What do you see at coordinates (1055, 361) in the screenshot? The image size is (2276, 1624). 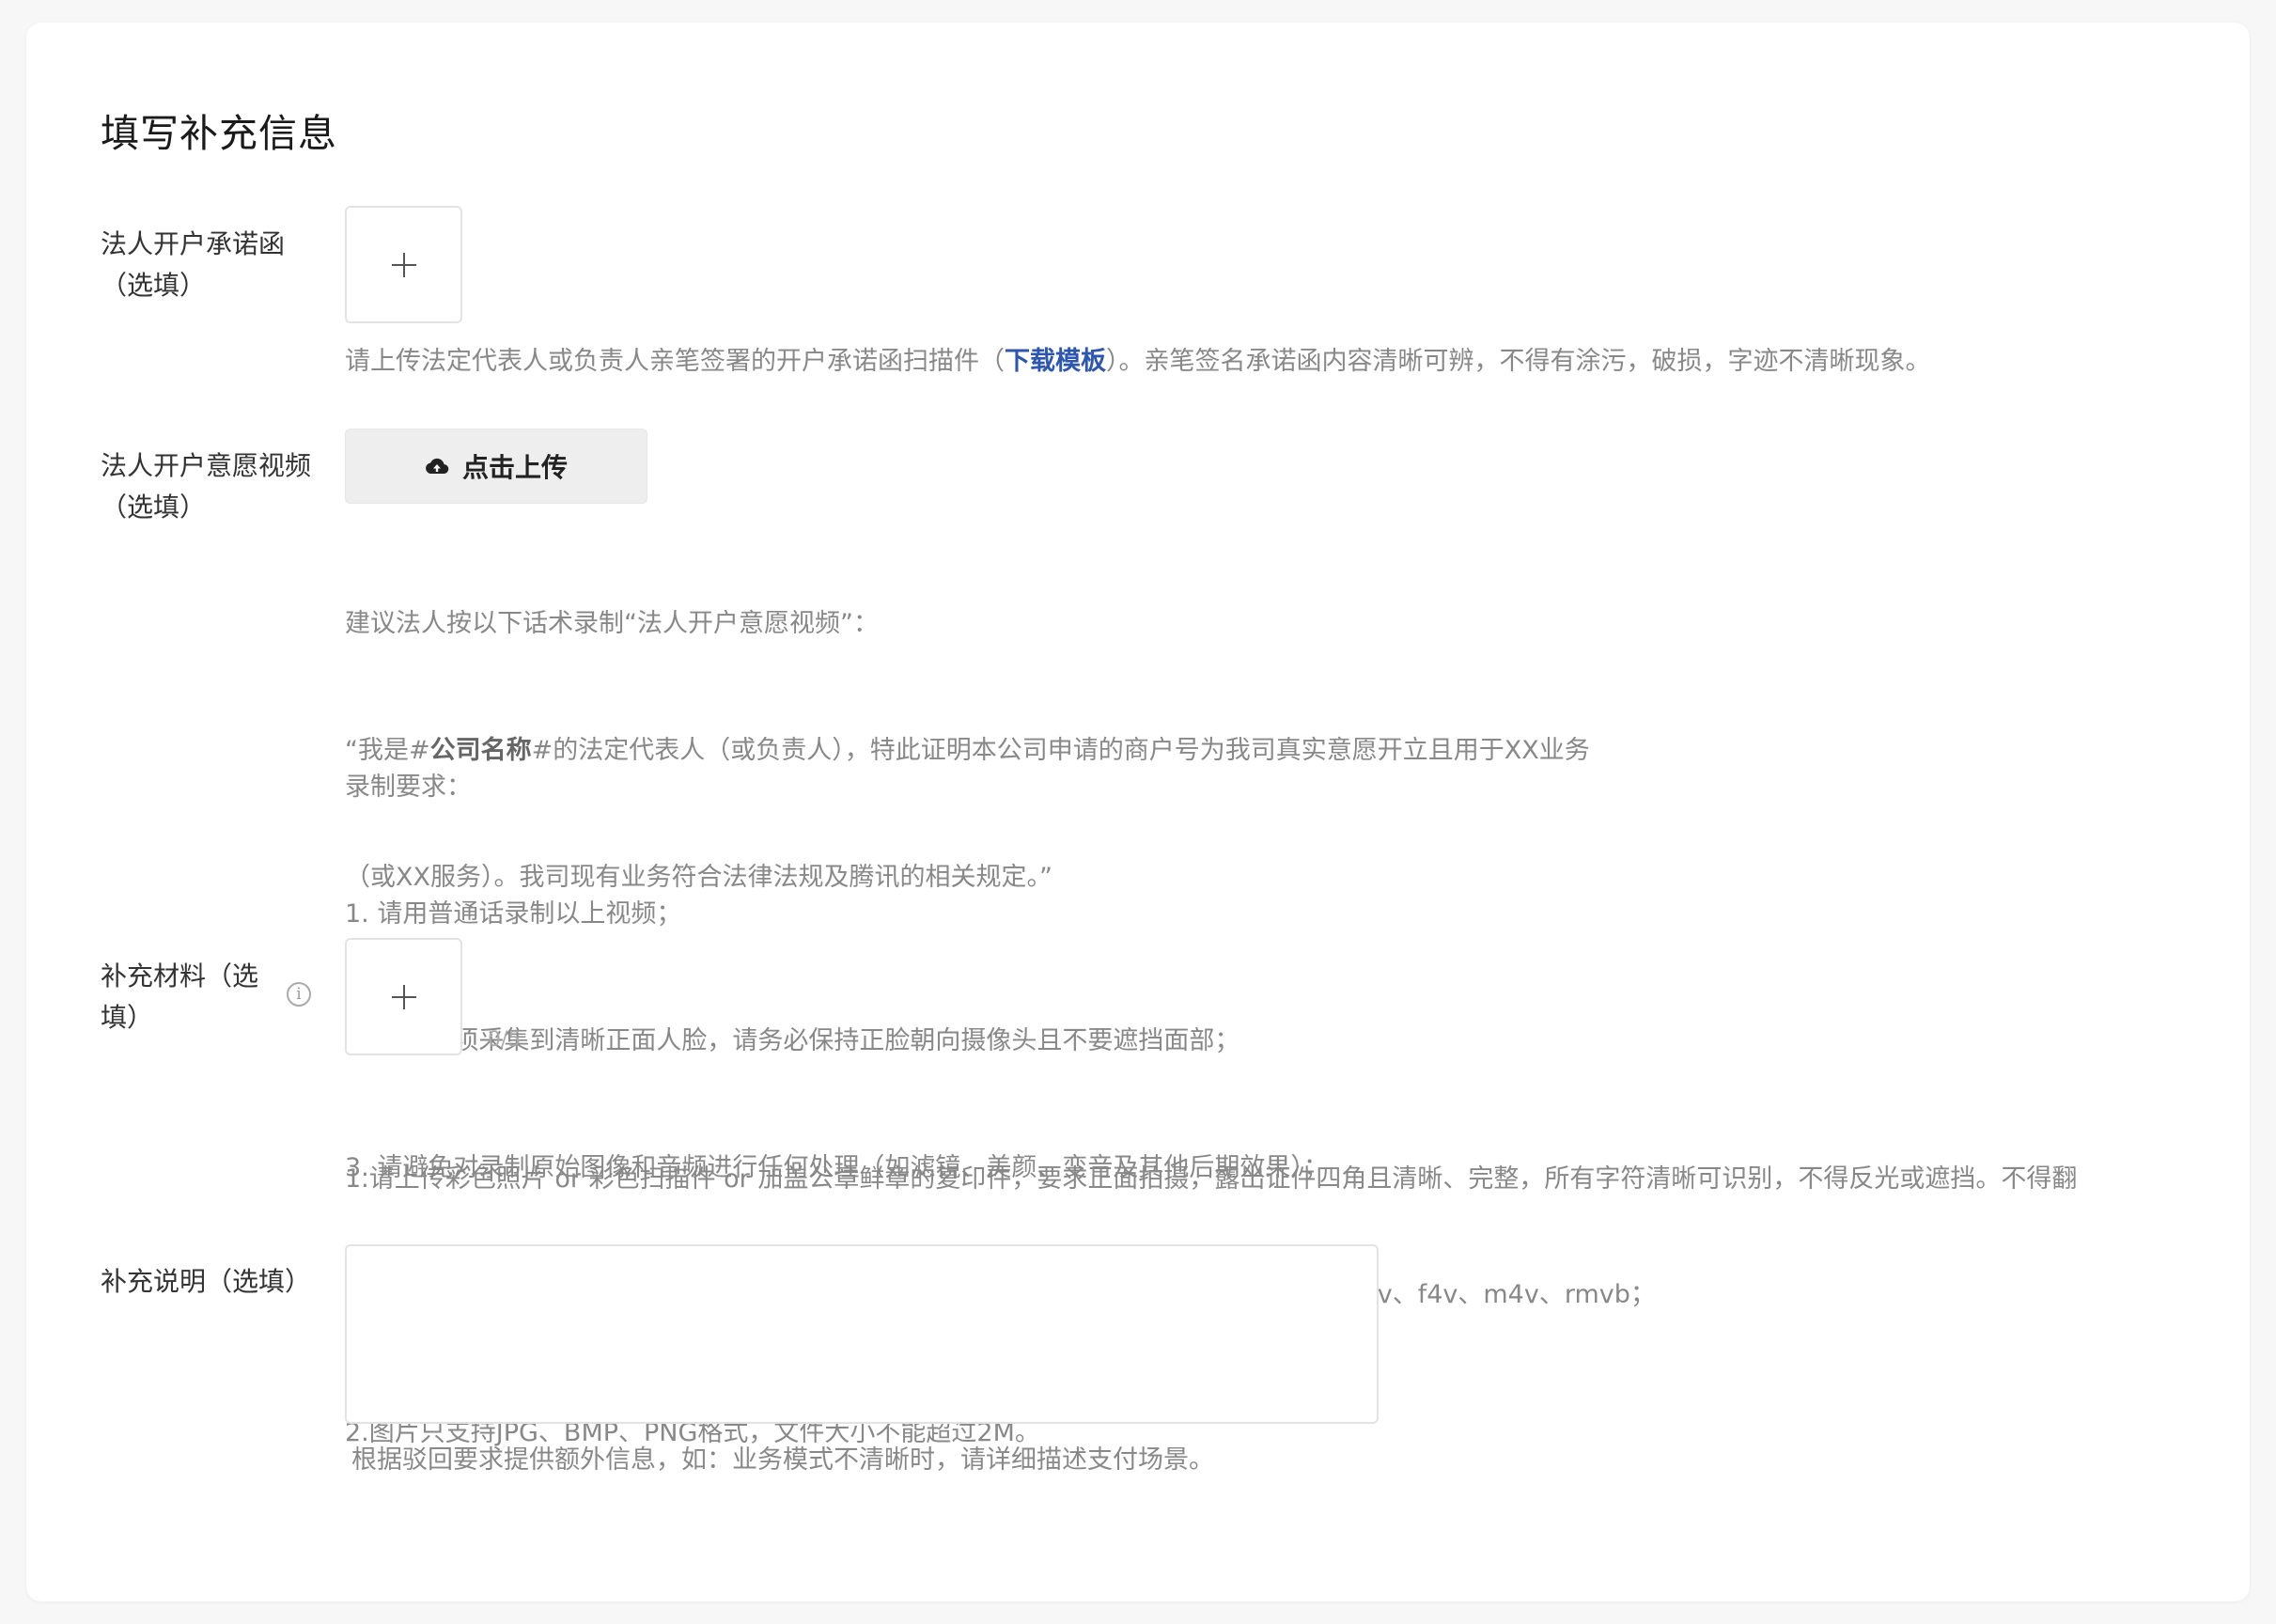 I see `download-template-link: 下载模板` at bounding box center [1055, 361].